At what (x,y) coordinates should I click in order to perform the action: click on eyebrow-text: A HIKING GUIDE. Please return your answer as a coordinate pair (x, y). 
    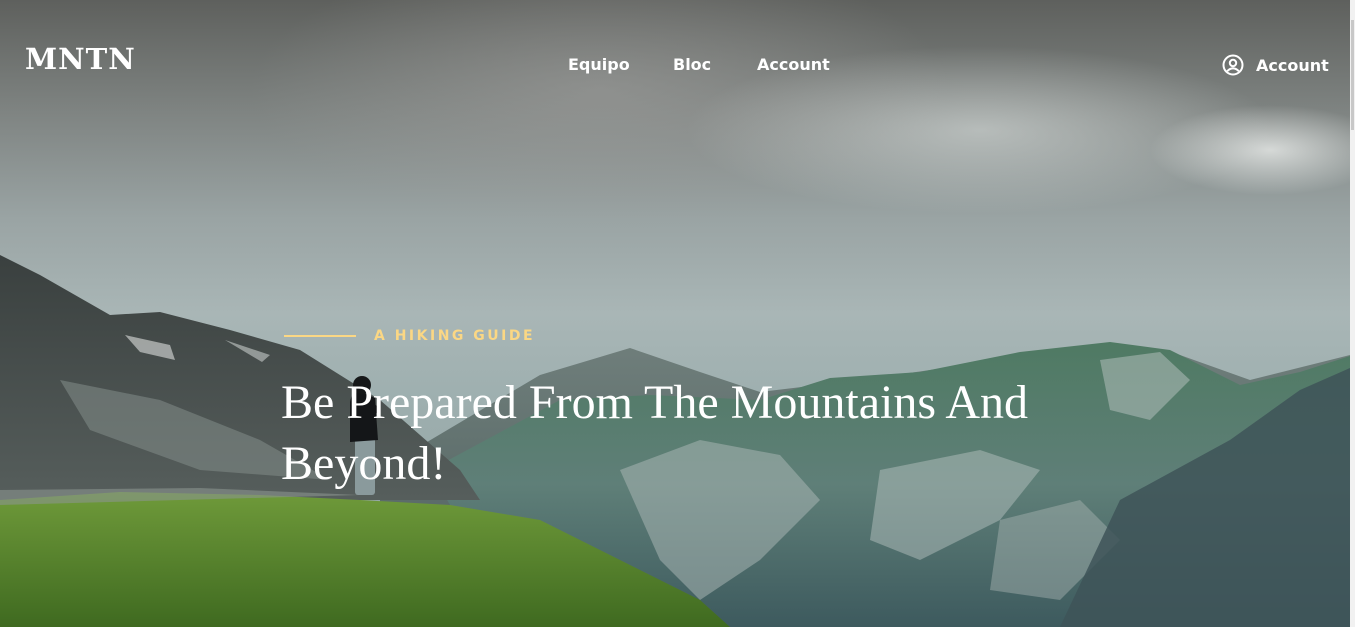
    Looking at the image, I should click on (455, 336).